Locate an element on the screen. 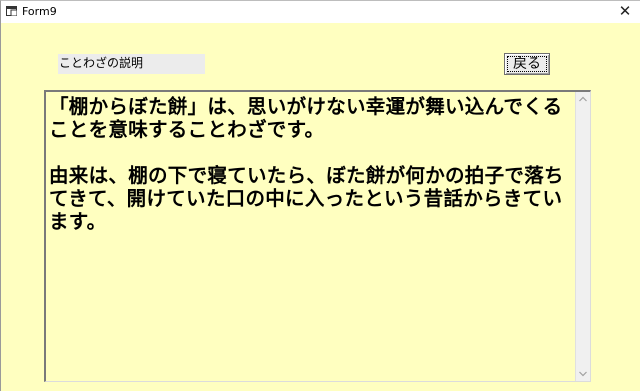  description-paragraph-1: 「棚からぼた餅」は、思いがけない幸運が舞い込んでくることを意味することわざです。 is located at coordinates (306, 118).